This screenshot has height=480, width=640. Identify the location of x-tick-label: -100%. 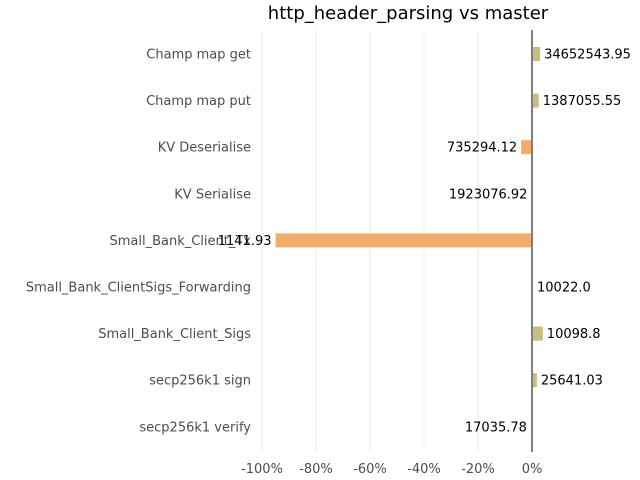
(262, 469).